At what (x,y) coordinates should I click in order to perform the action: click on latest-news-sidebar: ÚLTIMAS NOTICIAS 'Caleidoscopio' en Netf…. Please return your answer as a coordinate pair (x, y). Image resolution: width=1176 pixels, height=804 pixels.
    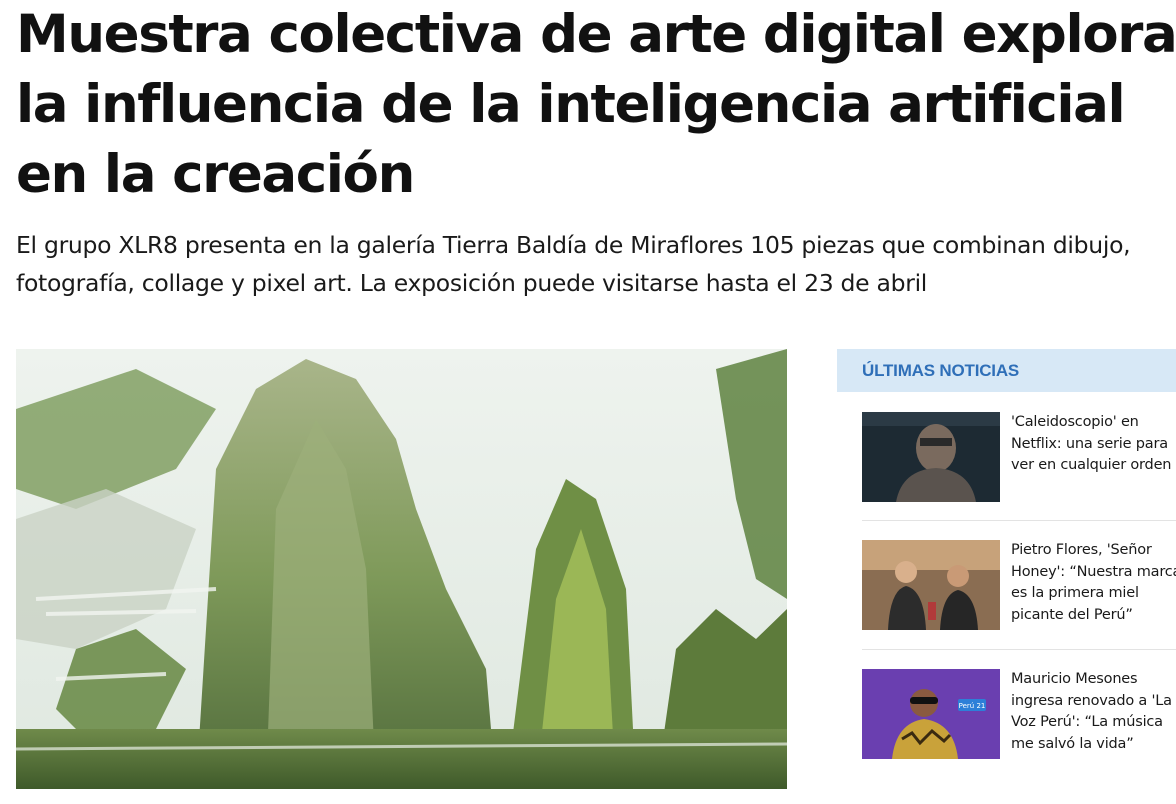
    Looking at the image, I should click on (1006, 554).